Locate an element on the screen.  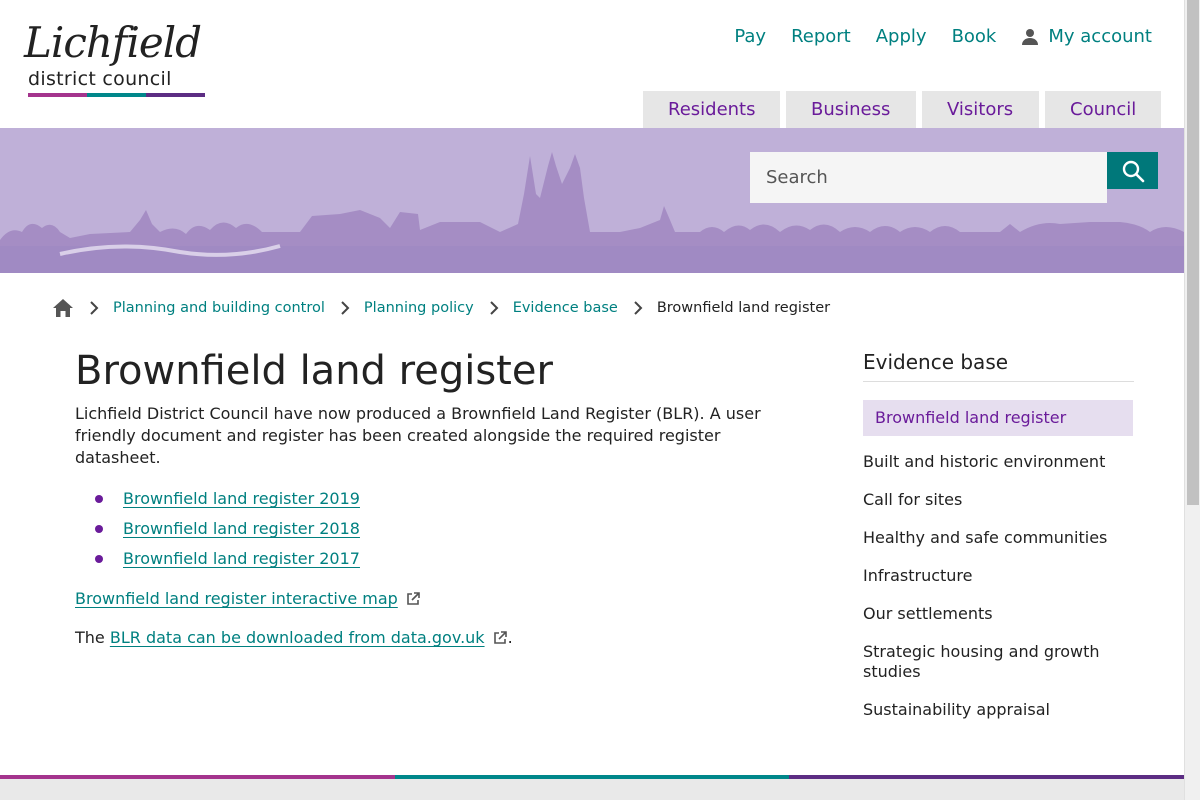
breadcrumb-home is located at coordinates (63, 308).